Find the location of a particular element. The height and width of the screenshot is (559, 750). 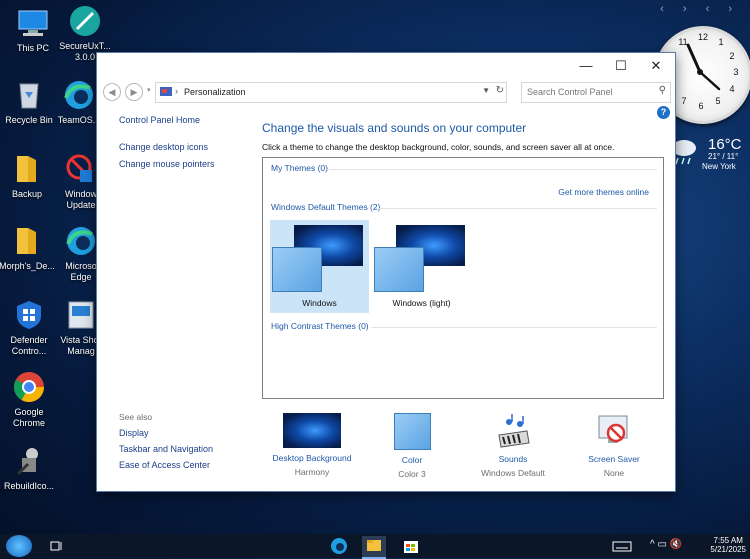

search-input: Search Control Panel is located at coordinates (570, 92).